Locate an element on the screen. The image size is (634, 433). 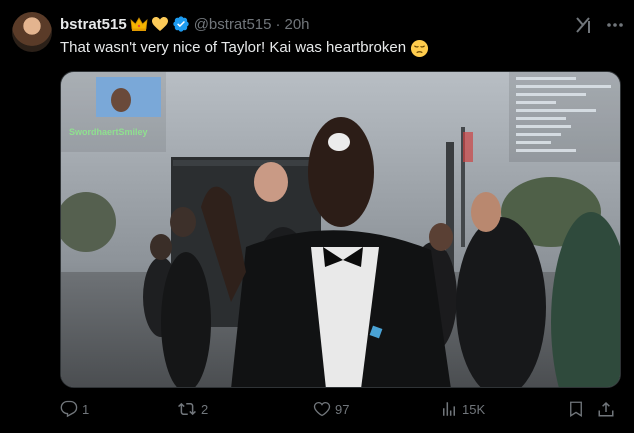
grok-icon is located at coordinates (583, 25).